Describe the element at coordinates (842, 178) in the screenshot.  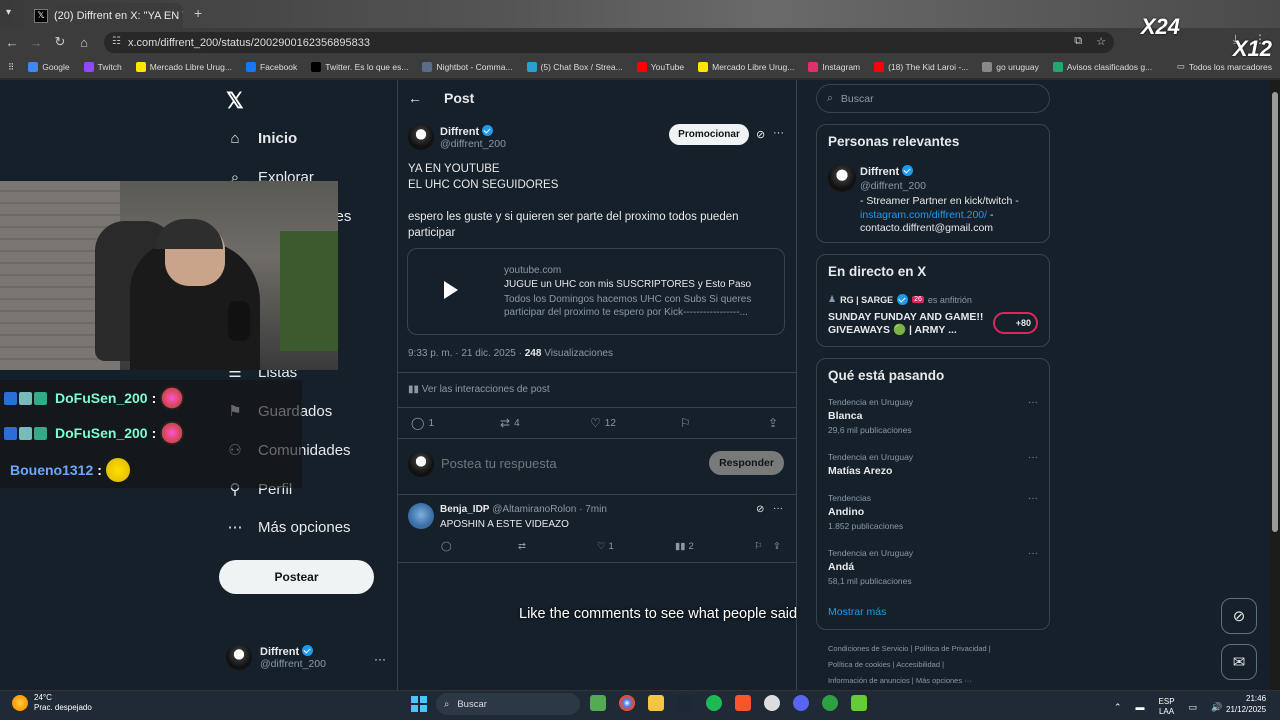
I see `relevant-avatar` at that location.